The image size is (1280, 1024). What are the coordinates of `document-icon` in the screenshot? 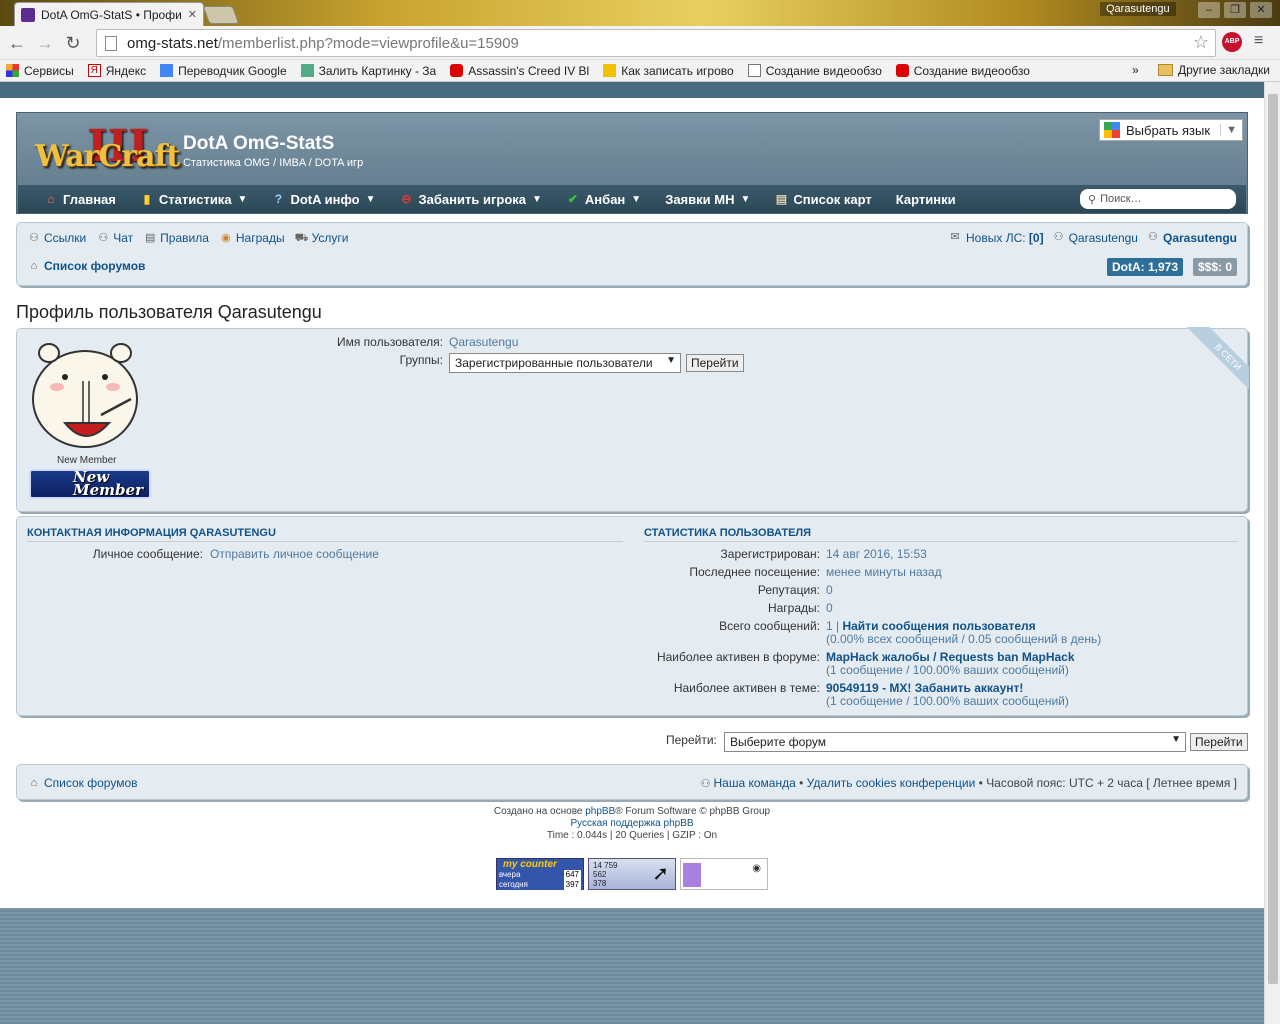 It's located at (754, 70).